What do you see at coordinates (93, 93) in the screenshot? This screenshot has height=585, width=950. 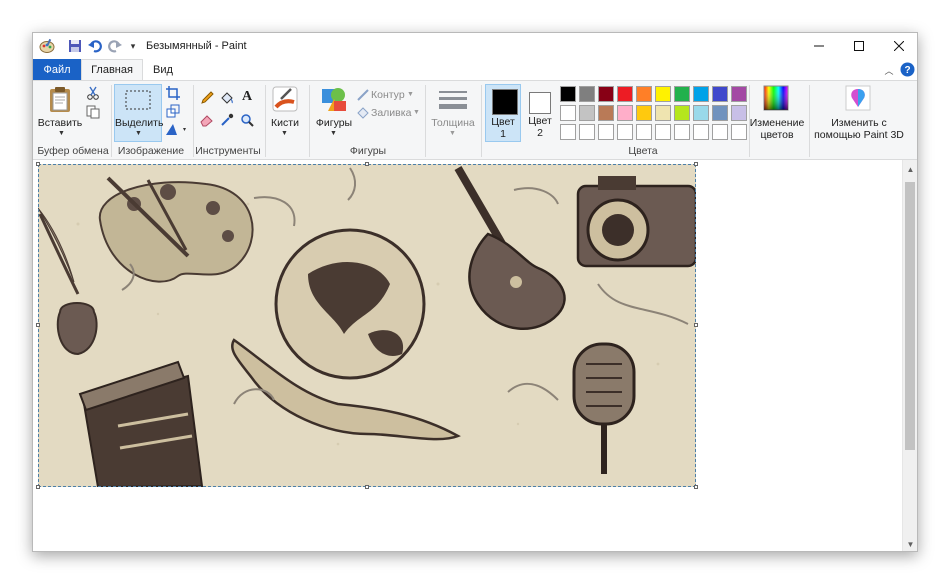 I see `cut-icon` at bounding box center [93, 93].